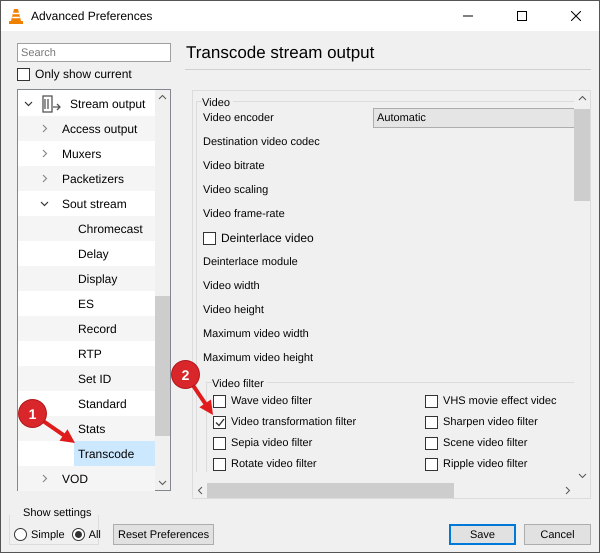  What do you see at coordinates (271, 401) in the screenshot?
I see `checkbox-label: Wave video filter` at bounding box center [271, 401].